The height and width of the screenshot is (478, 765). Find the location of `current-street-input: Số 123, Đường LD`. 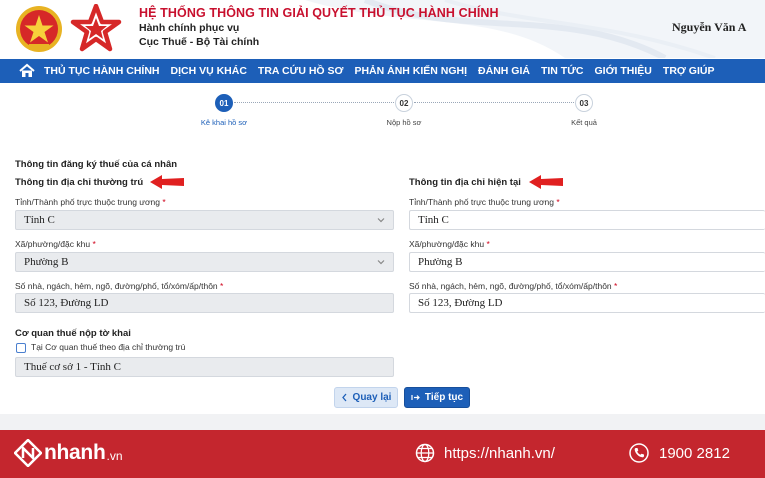

current-street-input: Số 123, Đường LD is located at coordinates (587, 303).